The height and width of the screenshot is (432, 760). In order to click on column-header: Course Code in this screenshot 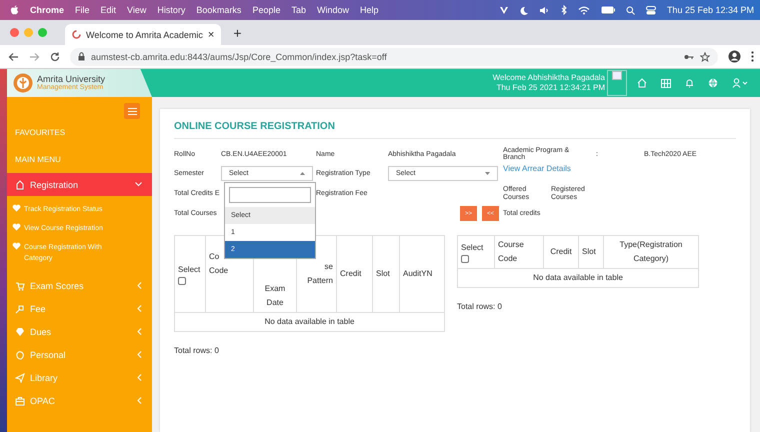, I will do `click(519, 252)`.